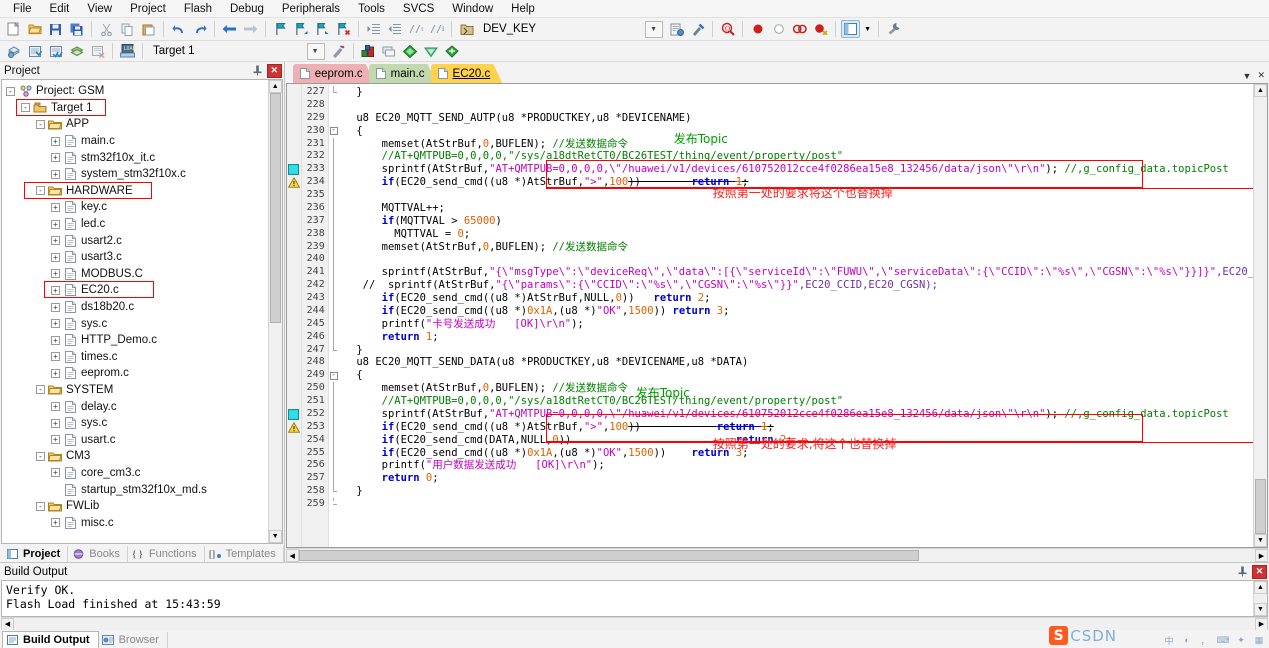 The image size is (1269, 648). I want to click on chevron-down-icon: ▼, so click(315, 51).